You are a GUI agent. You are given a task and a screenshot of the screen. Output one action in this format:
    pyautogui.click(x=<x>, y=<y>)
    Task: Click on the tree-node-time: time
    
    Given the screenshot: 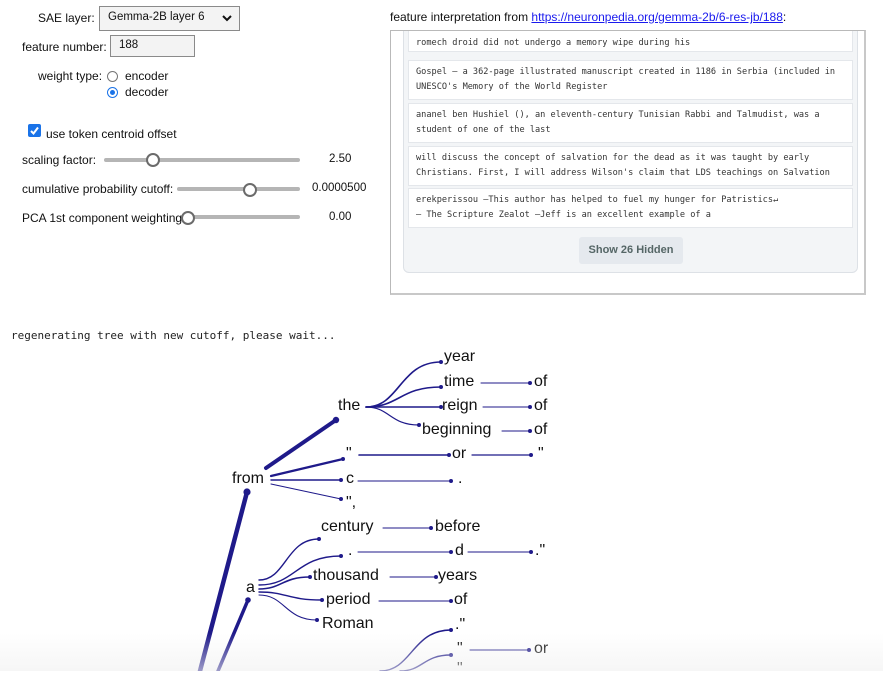 What is the action you would take?
    pyautogui.click(x=459, y=381)
    